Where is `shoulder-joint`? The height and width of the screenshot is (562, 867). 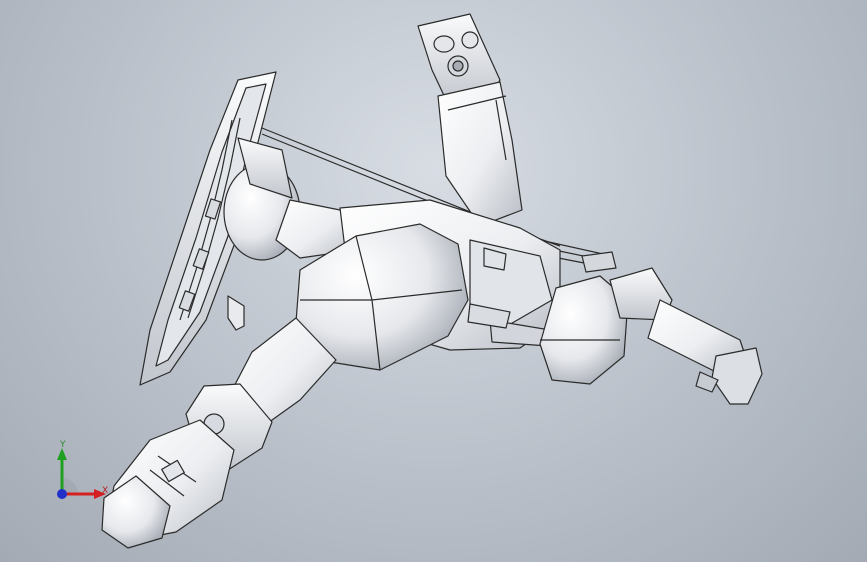
shoulder-joint is located at coordinates (290, 199).